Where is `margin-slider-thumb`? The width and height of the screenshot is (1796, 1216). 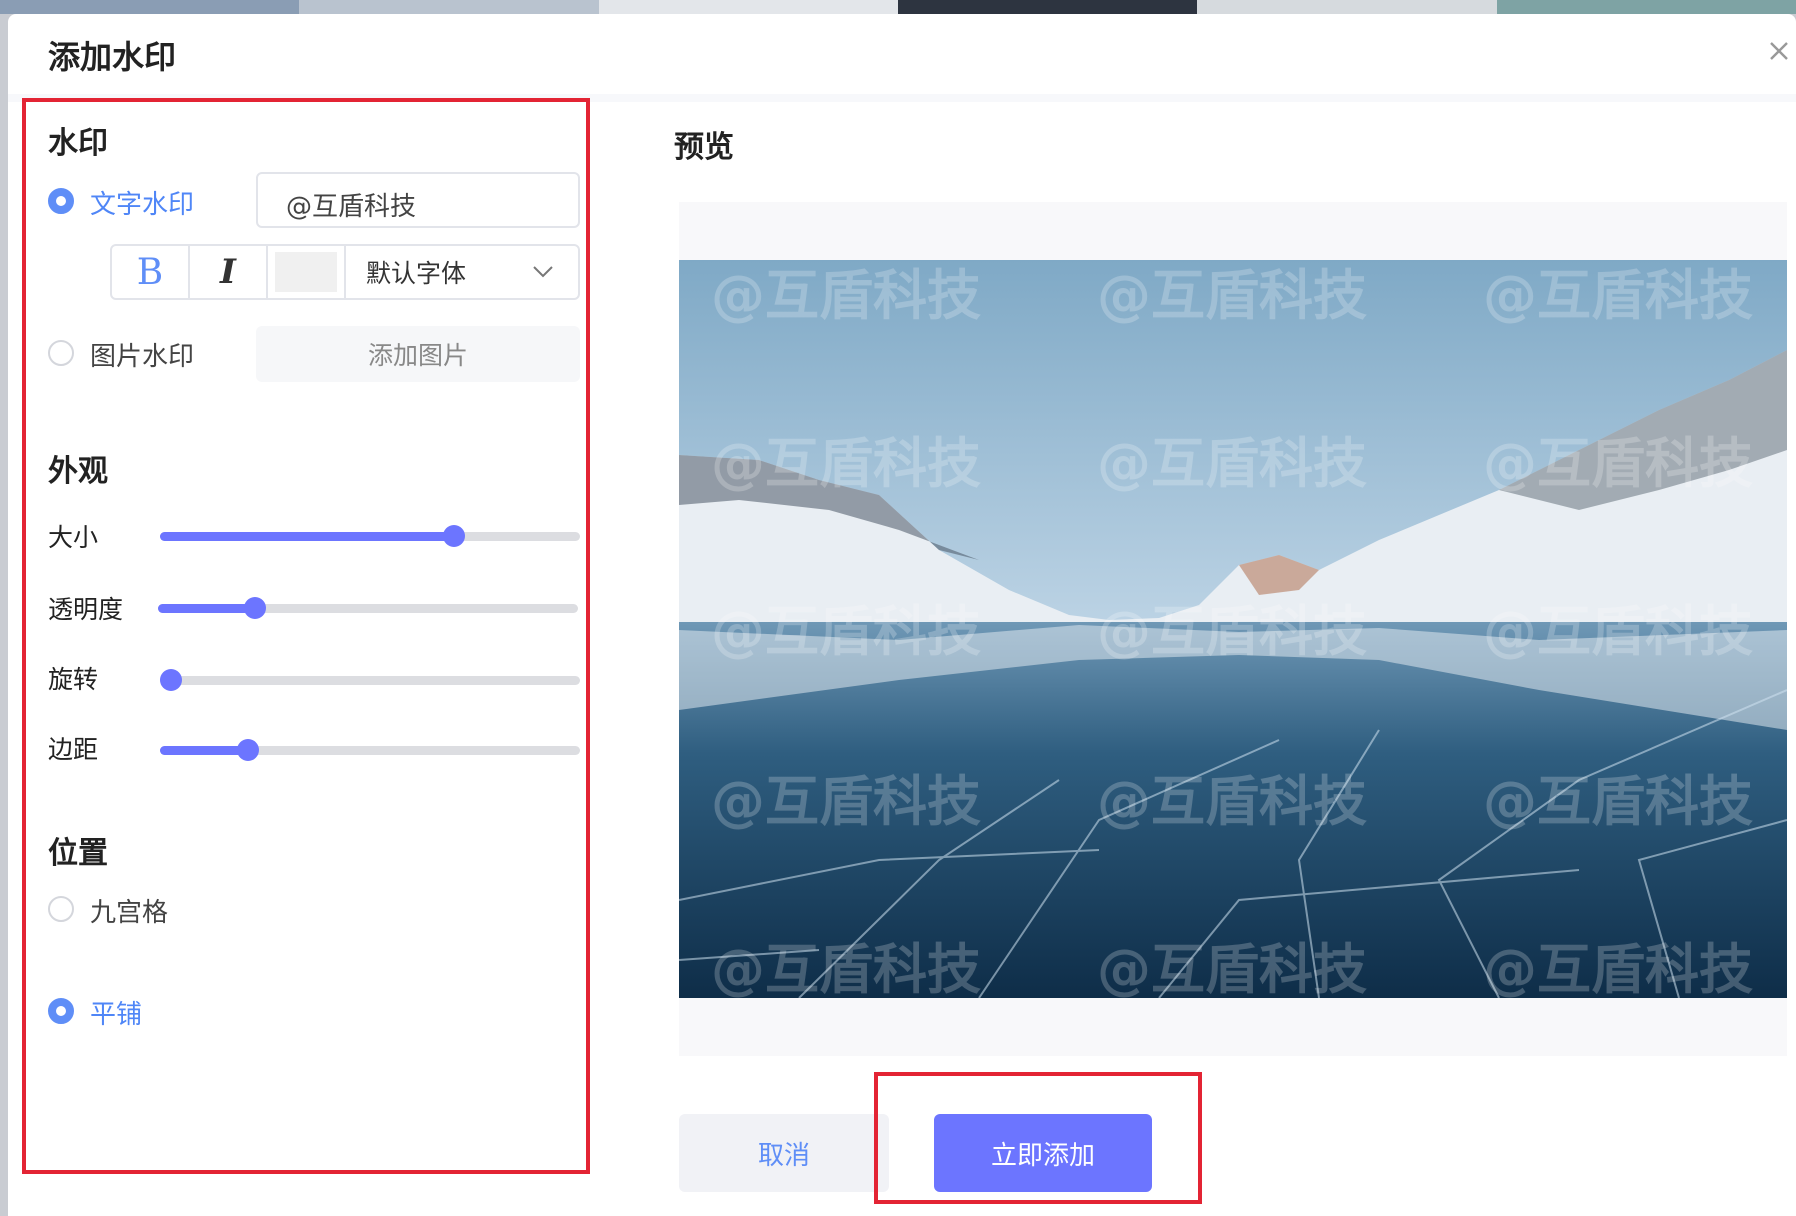
margin-slider-thumb is located at coordinates (248, 750).